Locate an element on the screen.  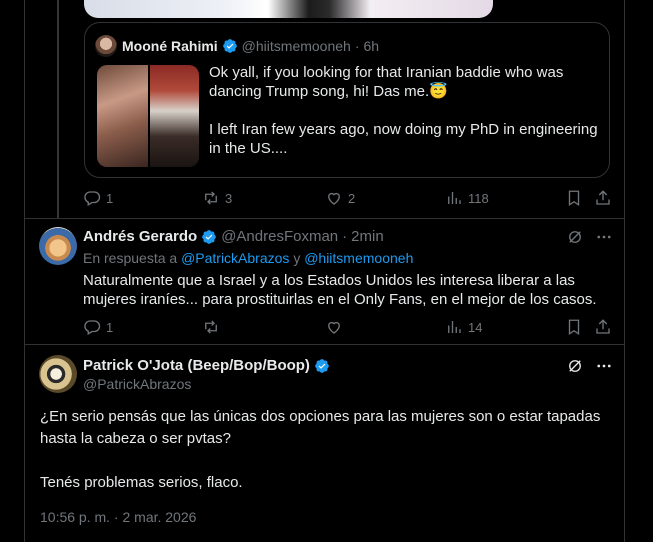
reply-tweet-actions: 1 14 is located at coordinates (326, 327).